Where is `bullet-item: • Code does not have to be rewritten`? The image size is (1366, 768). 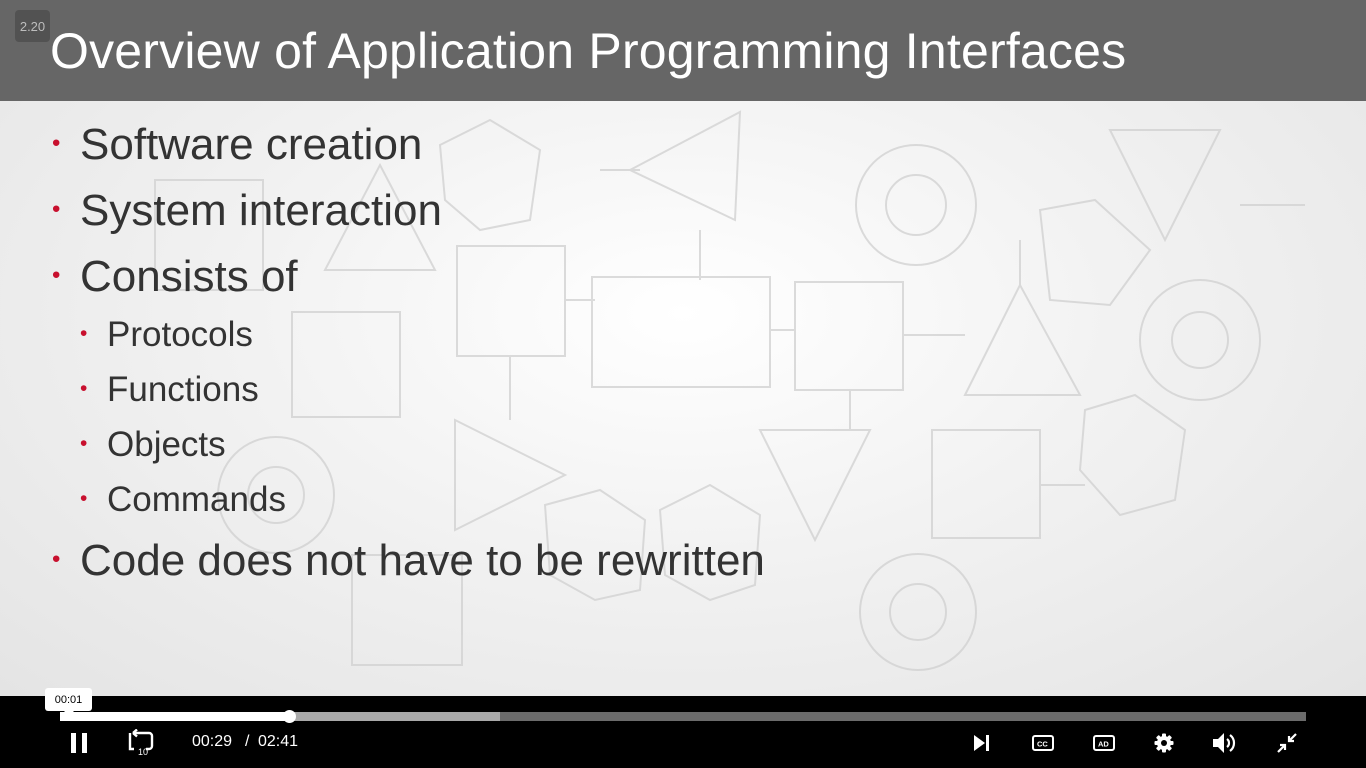
bullet-item: • Code does not have to be rewritten is located at coordinates (408, 561).